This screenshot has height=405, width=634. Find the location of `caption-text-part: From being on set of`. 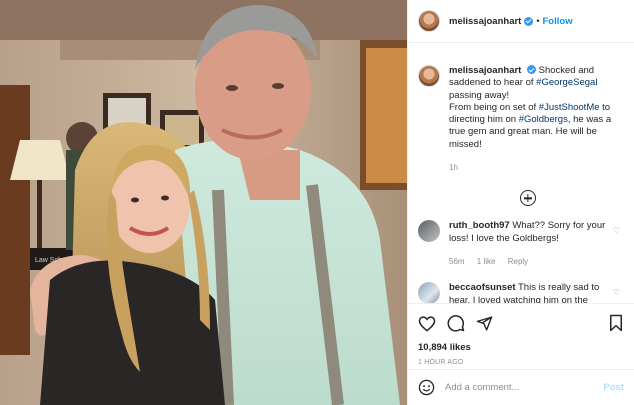

caption-text-part: From being on set of is located at coordinates (494, 107).